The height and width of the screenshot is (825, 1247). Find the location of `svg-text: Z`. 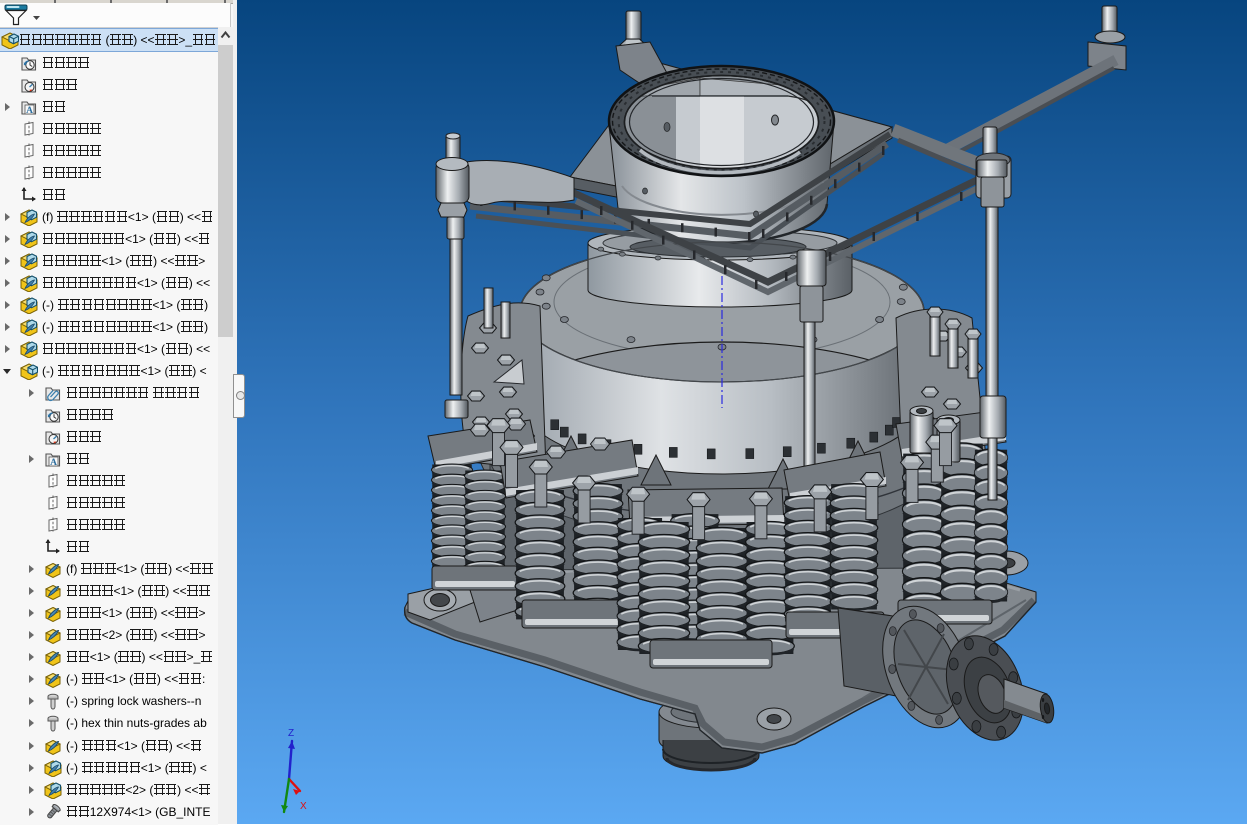

svg-text: Z is located at coordinates (291, 733).